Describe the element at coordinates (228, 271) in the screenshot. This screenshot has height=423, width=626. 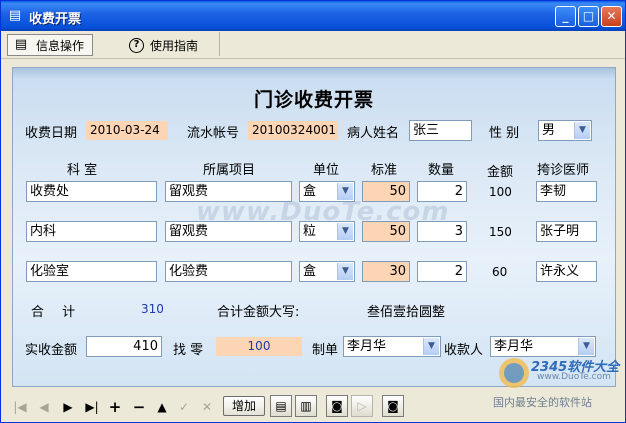
I see `row3-item-input: 化验费` at that location.